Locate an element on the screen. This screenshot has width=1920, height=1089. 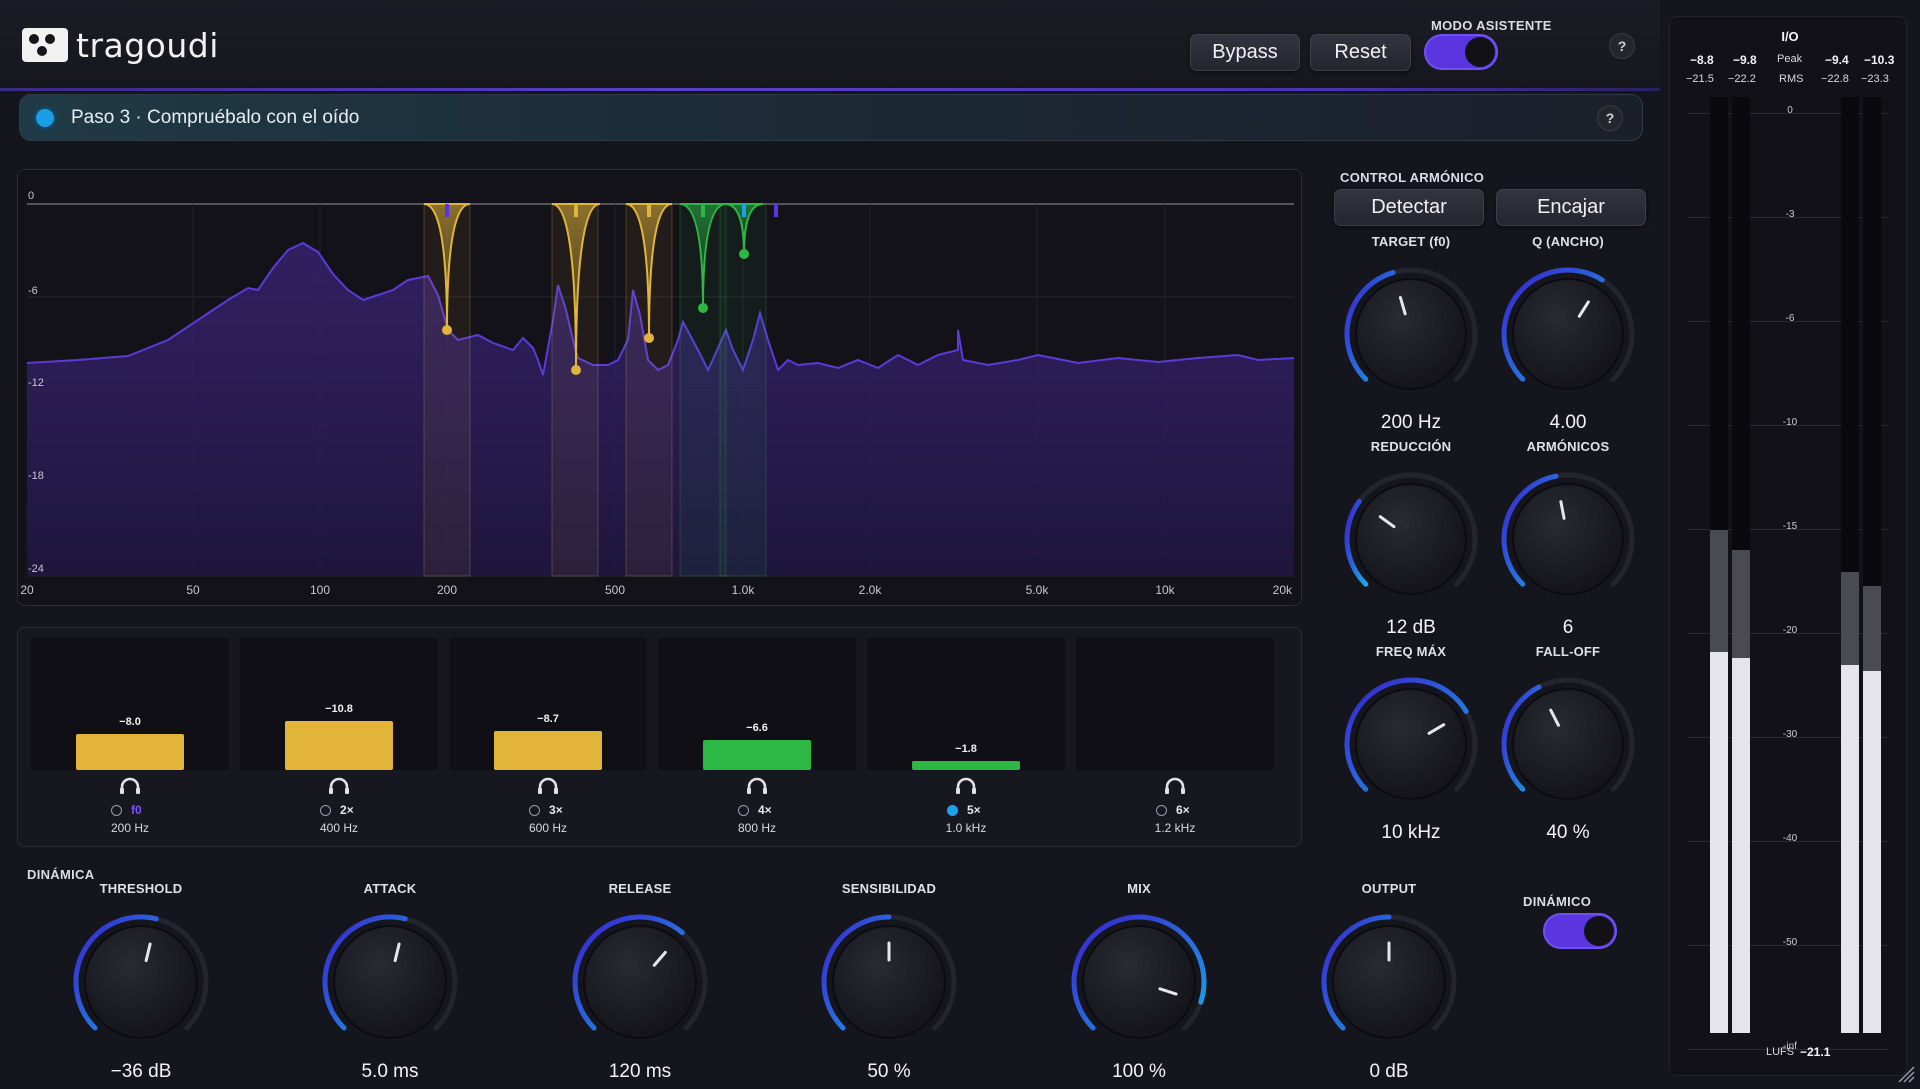
band-harmonic-label: 4× is located at coordinates (765, 810).